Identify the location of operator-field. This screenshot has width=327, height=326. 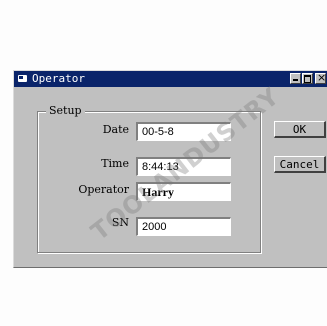
(183, 191).